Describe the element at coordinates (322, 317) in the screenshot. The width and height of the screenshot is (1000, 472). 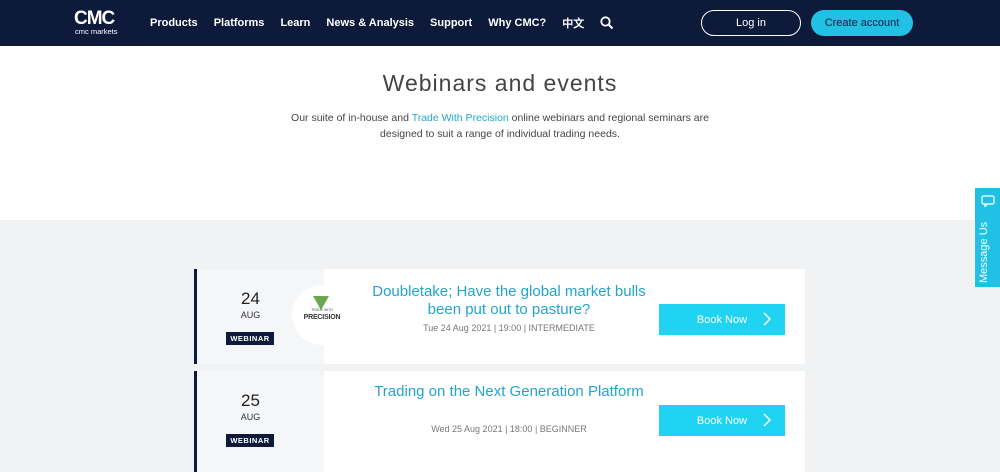
I see `logo-big-text: PRECISION` at that location.